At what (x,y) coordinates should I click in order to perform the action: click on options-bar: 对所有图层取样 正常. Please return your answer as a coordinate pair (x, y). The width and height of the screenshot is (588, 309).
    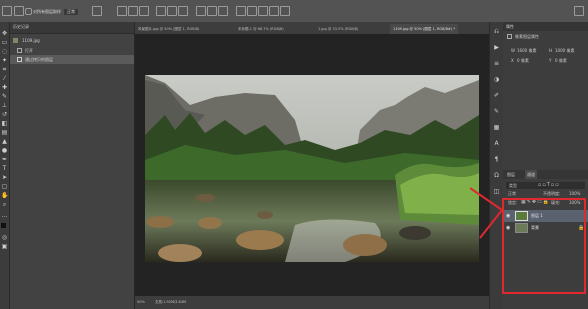
    Looking at the image, I should click on (294, 11).